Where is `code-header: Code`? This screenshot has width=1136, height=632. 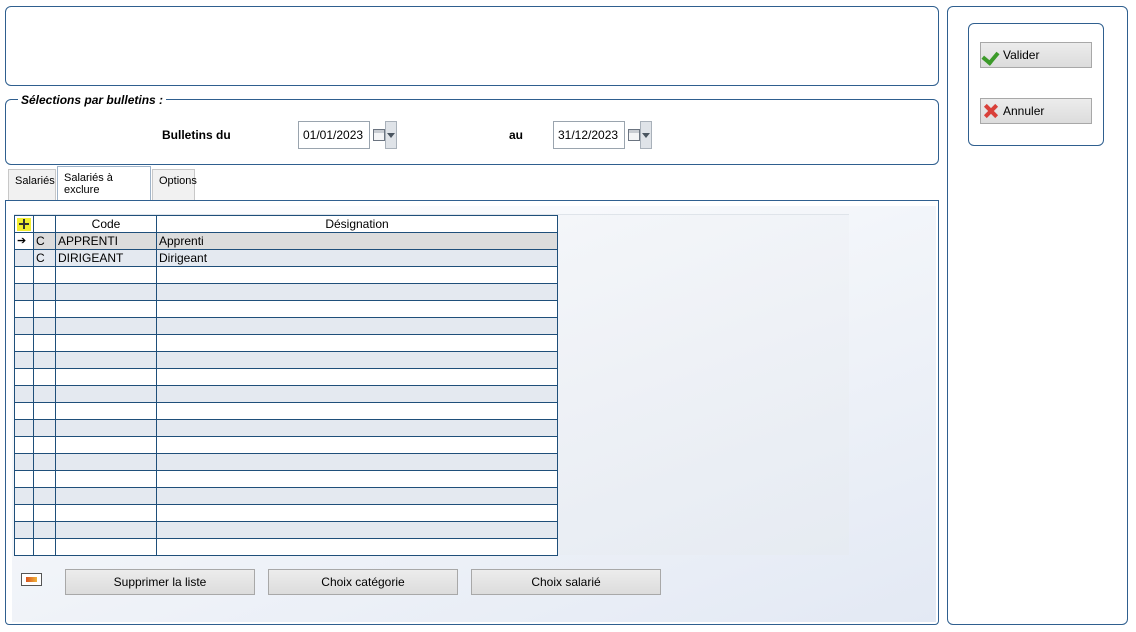 code-header: Code is located at coordinates (106, 224).